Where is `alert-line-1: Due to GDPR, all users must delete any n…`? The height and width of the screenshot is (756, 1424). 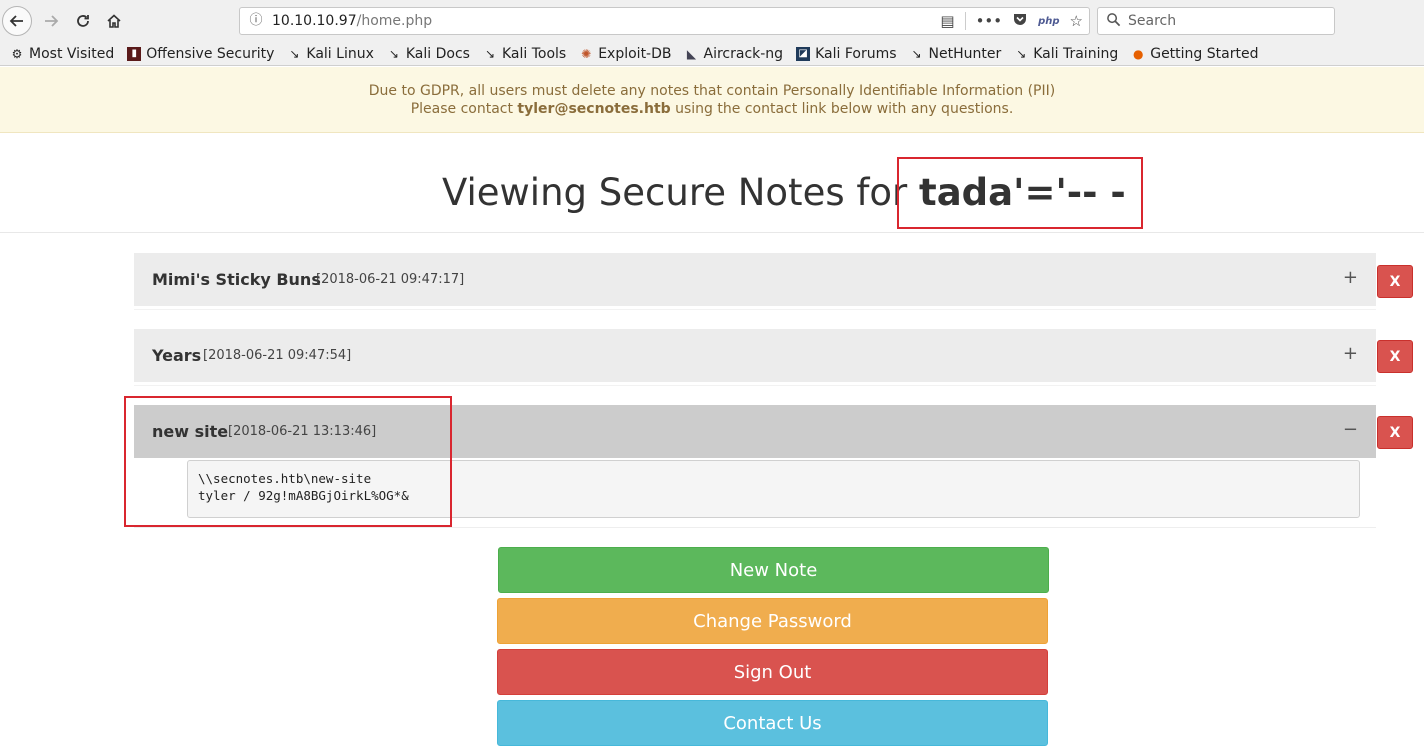 alert-line-1: Due to GDPR, all users must delete any n… is located at coordinates (712, 91).